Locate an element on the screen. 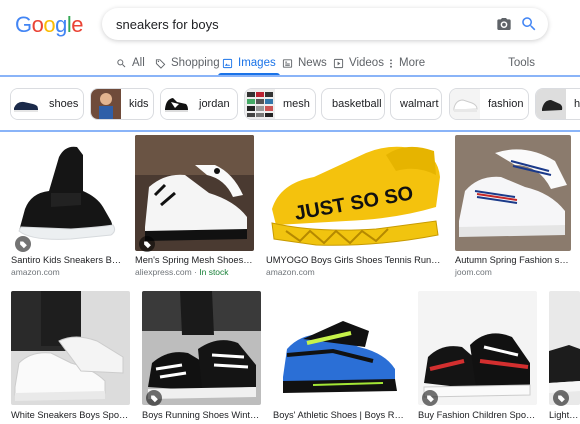  tab-more: More is located at coordinates (406, 63).